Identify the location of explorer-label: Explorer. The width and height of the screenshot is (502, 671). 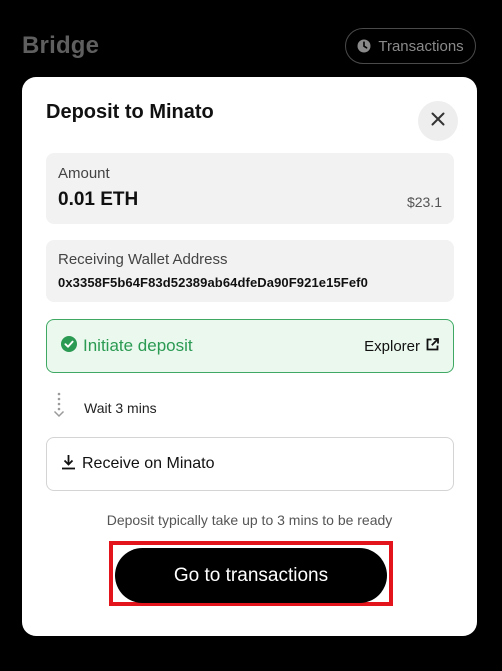
(392, 346).